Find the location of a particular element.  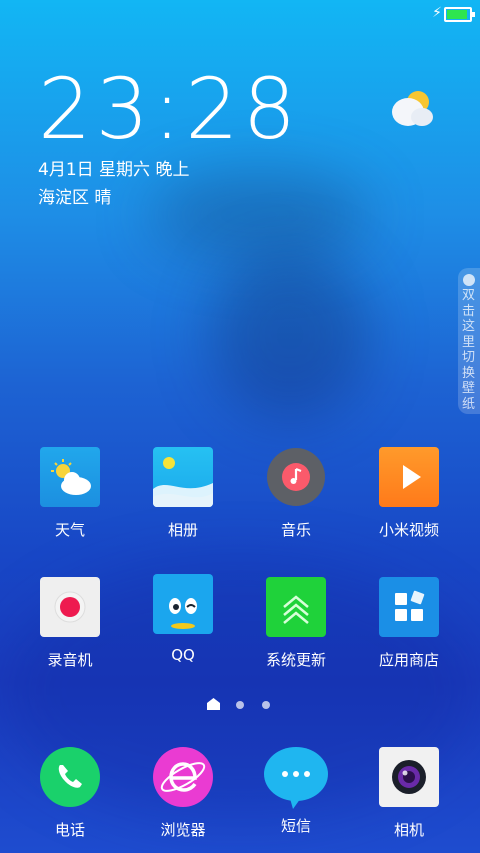

app-phone: 电话 is located at coordinates (70, 793).